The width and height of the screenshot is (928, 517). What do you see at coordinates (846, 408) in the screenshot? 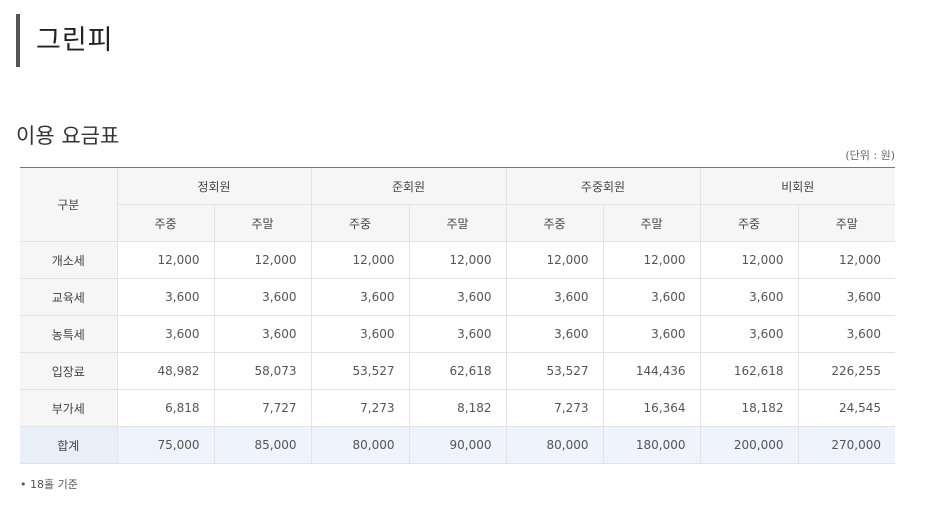
I see `table-cell: 24,545` at bounding box center [846, 408].